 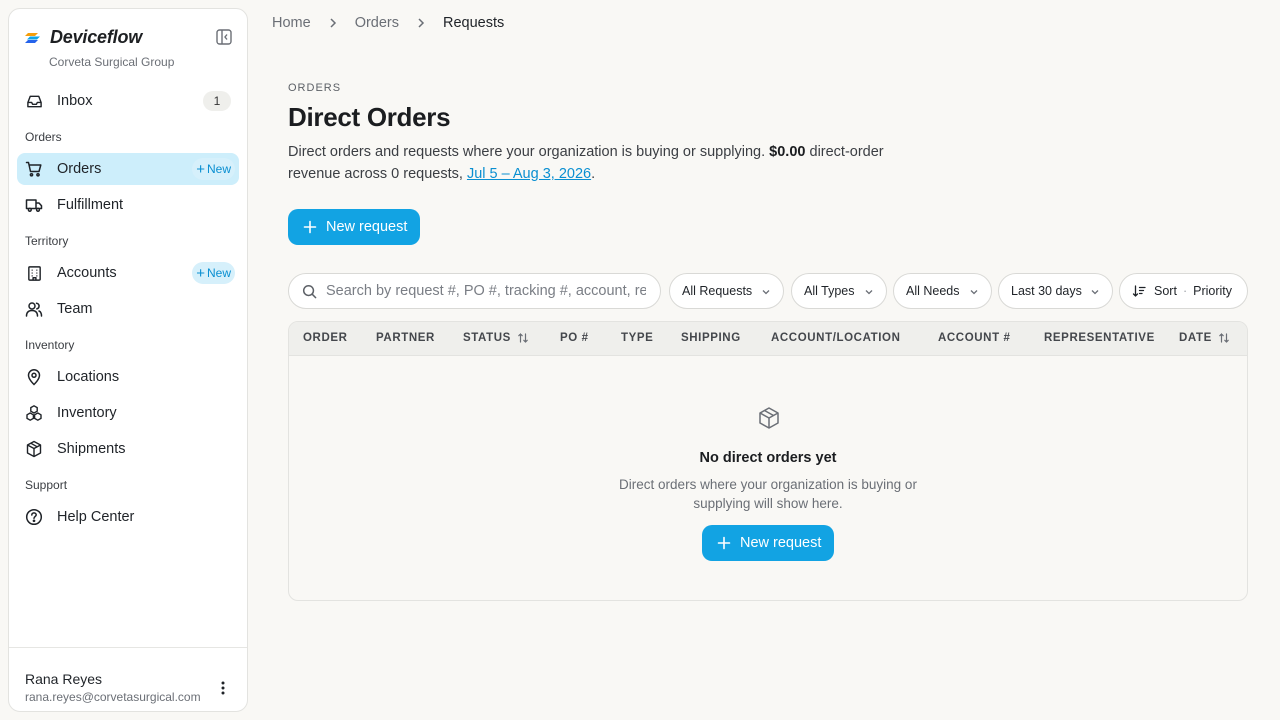 What do you see at coordinates (96, 37) in the screenshot?
I see `brand-name: Deviceflow` at bounding box center [96, 37].